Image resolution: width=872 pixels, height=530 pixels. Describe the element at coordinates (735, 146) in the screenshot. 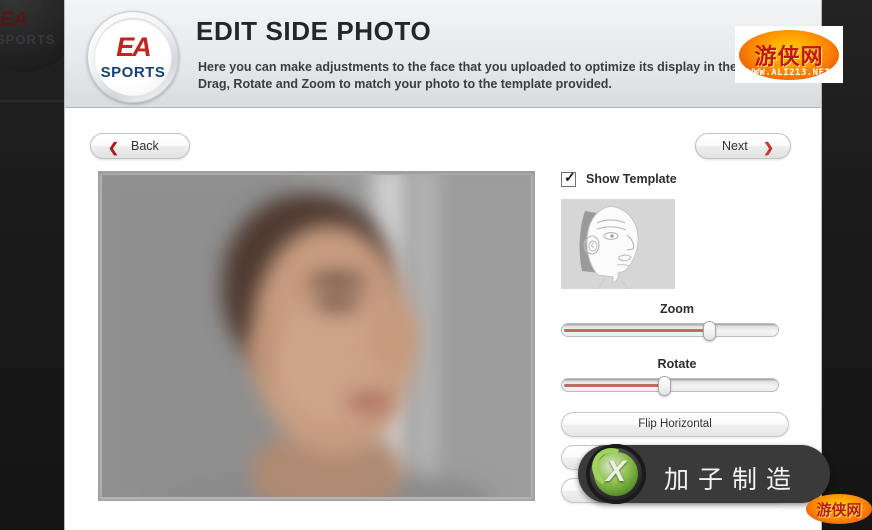

I see `next-button-label: Next` at that location.